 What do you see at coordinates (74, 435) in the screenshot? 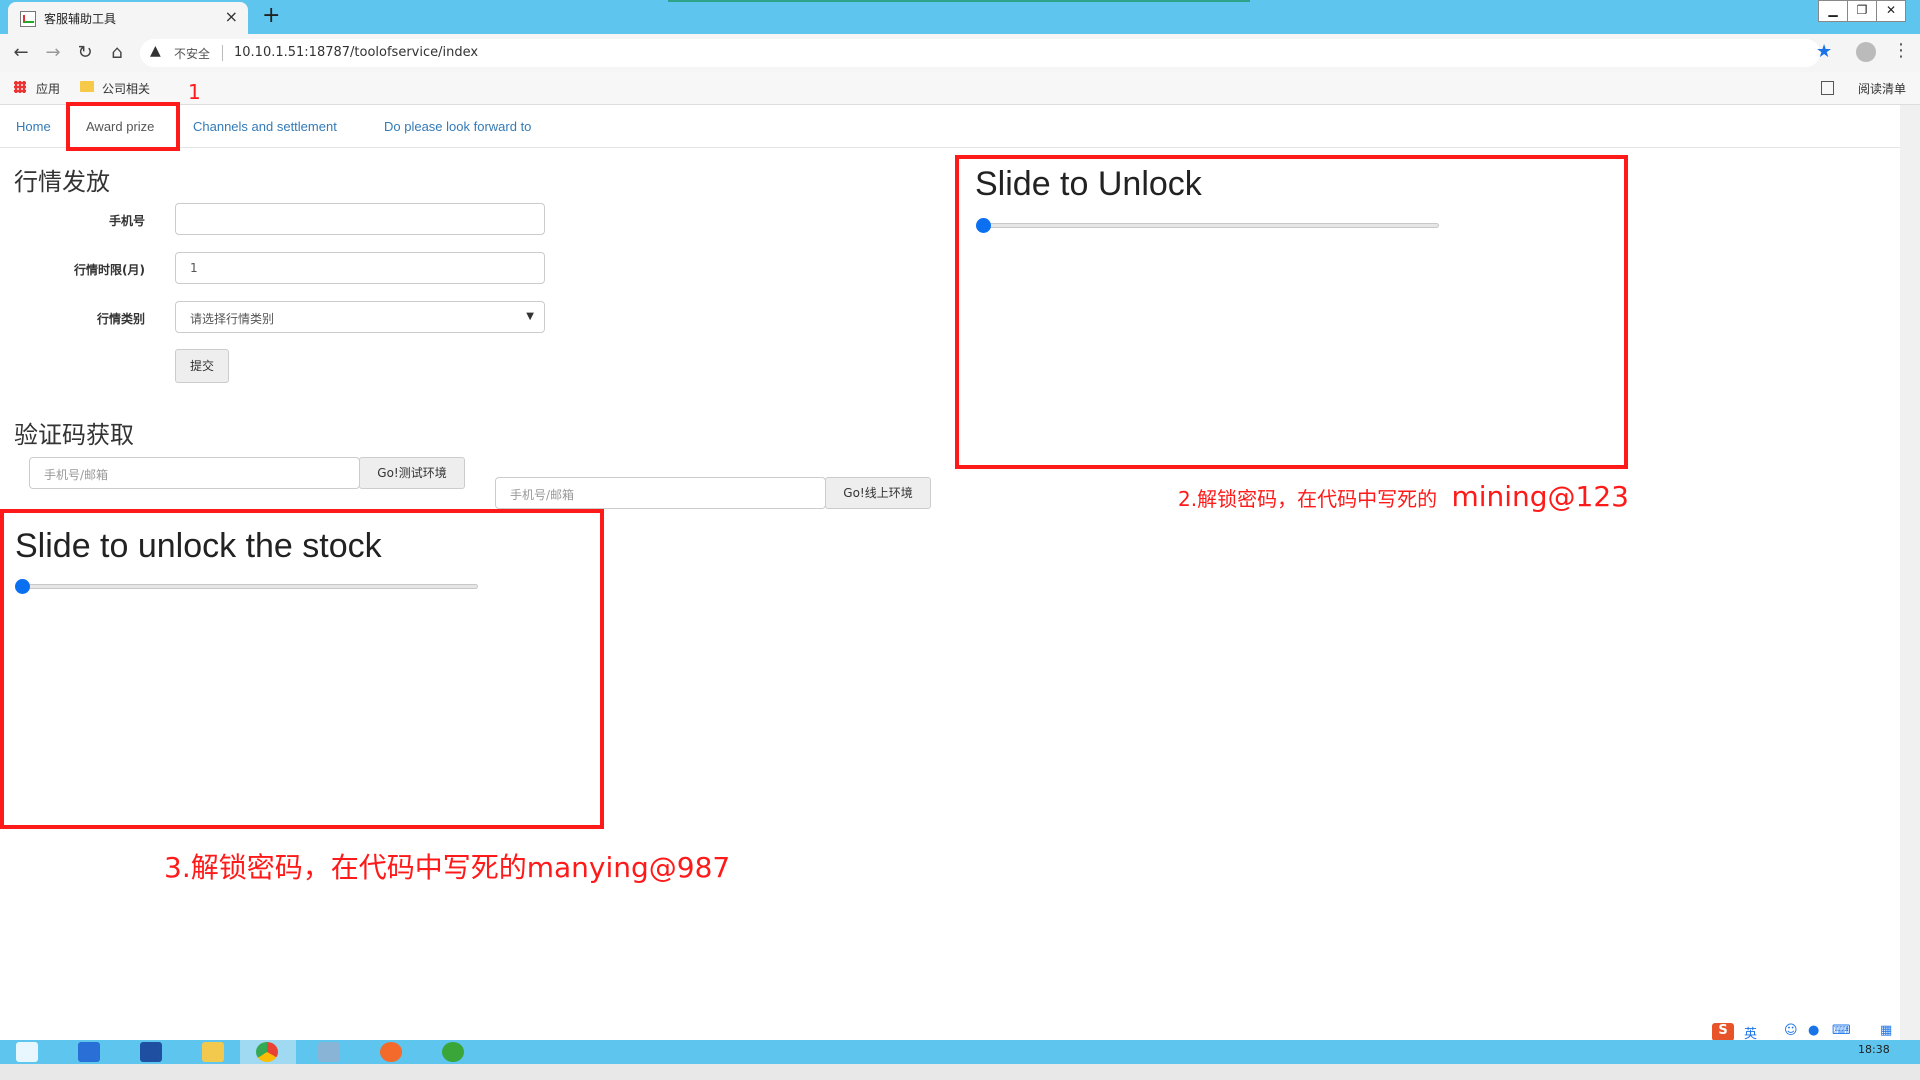
I see `code-section-title: 验证码获取` at bounding box center [74, 435].